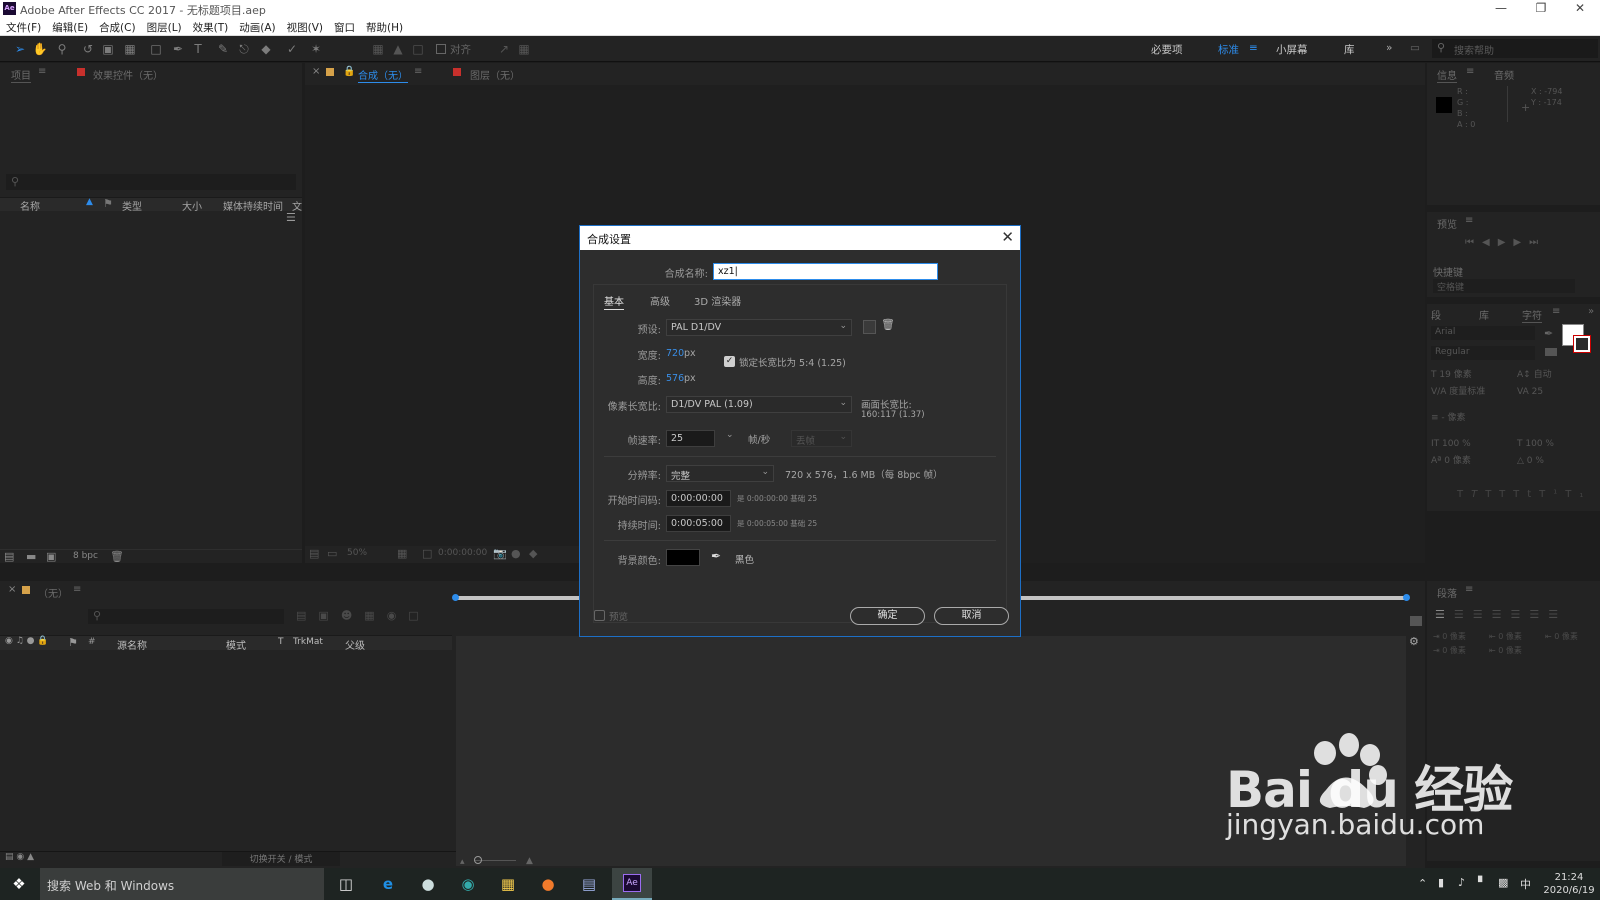  Describe the element at coordinates (40, 49) in the screenshot. I see `hand-tool-icon: ✋` at that location.